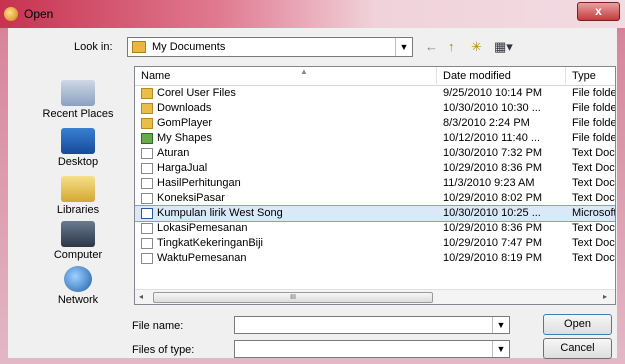  I want to click on list-item: My Shapes 10/12/2010 11:40 ... File folder, so click(375, 138).